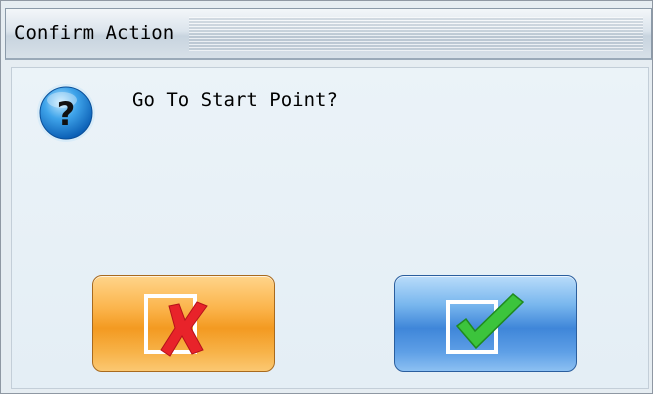 This screenshot has width=655, height=396. I want to click on green-check-checkbox-icon, so click(485, 323).